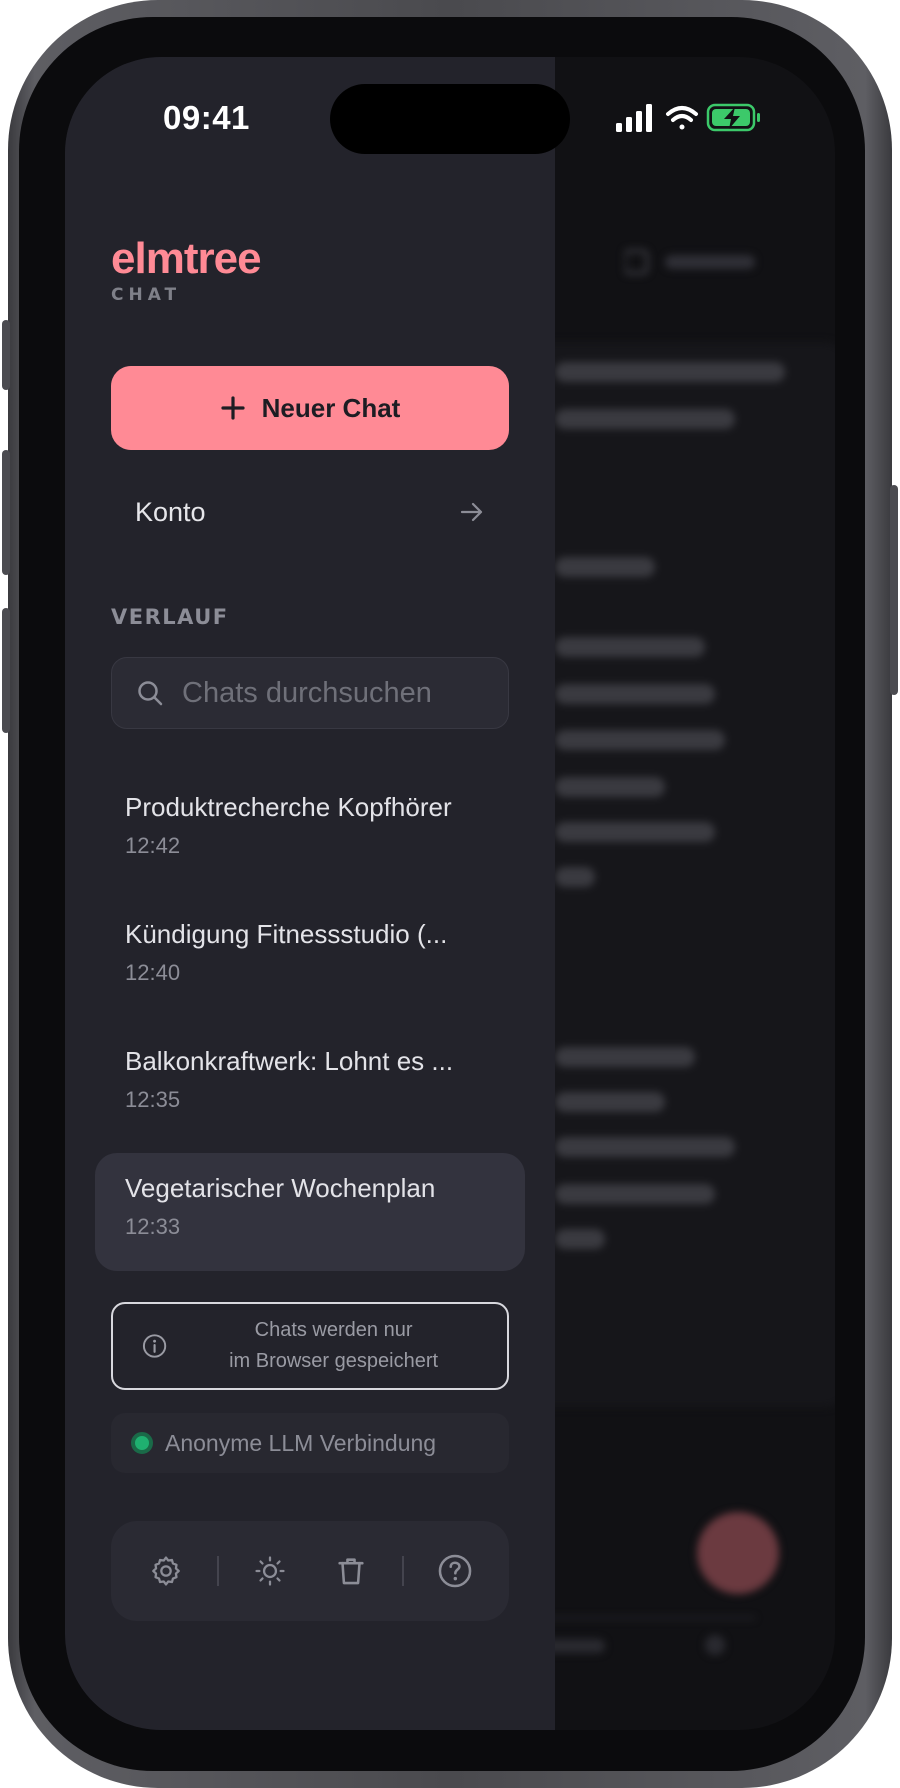 The image size is (900, 1788). I want to click on delete-chats-button, so click(351, 1571).